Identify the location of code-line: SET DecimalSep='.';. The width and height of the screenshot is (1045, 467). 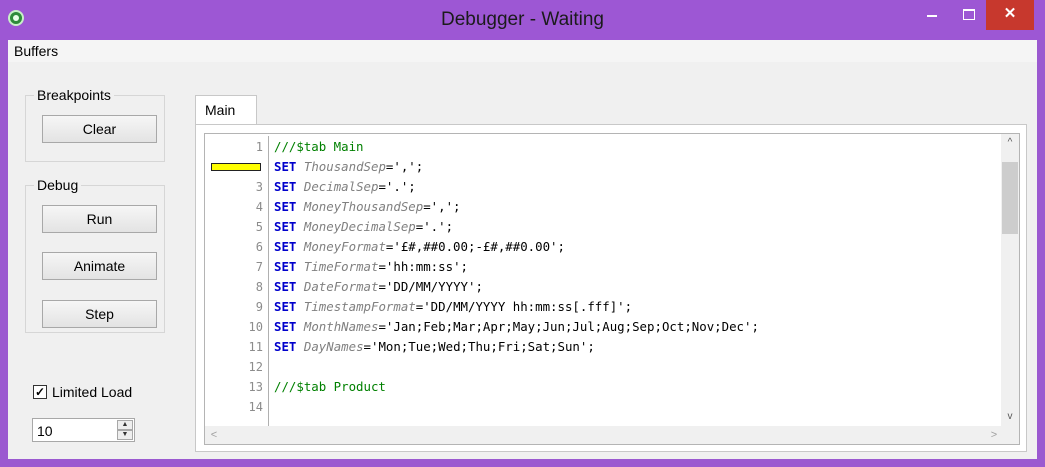
(345, 187).